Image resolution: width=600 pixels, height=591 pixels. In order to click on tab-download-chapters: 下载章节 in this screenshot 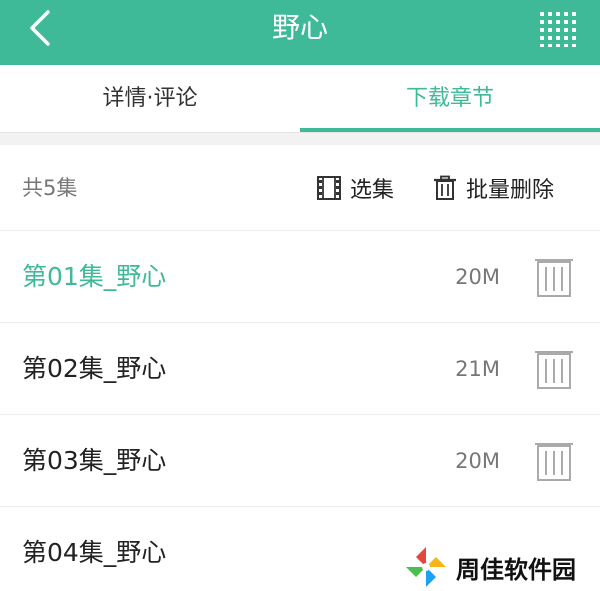, I will do `click(450, 99)`.